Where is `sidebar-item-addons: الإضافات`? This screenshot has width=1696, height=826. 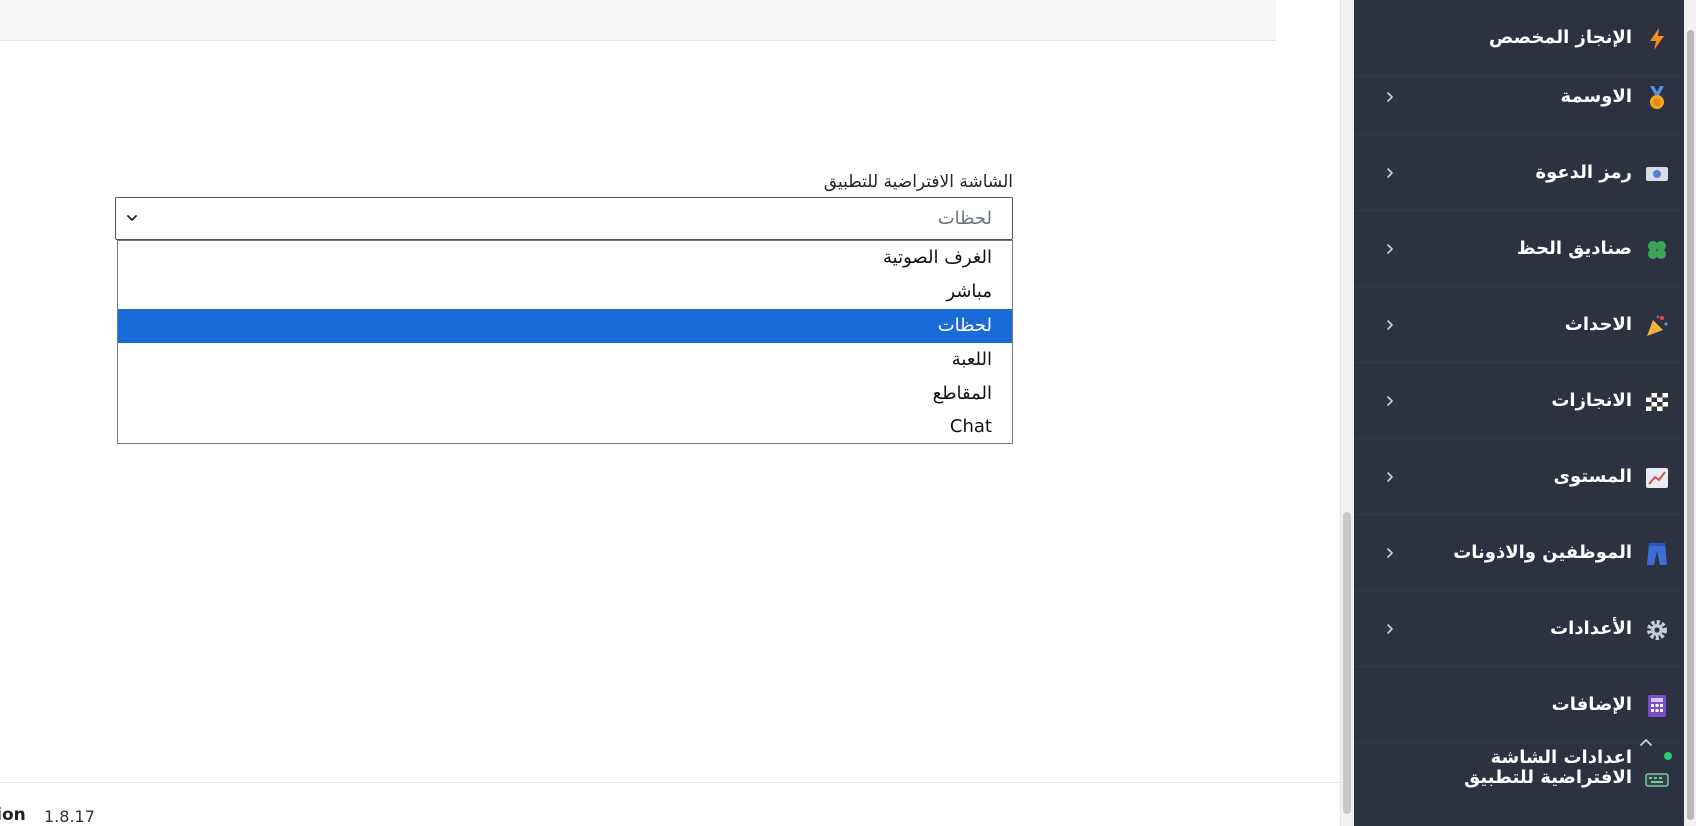
sidebar-item-addons: الإضافات is located at coordinates (1519, 705).